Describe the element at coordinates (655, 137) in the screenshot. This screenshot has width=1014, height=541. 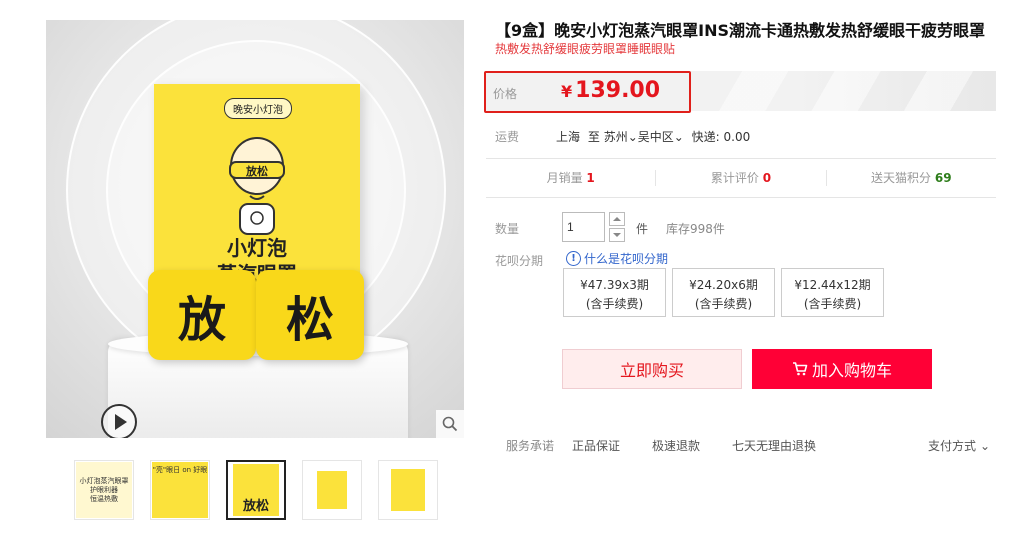
I see `district-select-value: 吴中区` at that location.